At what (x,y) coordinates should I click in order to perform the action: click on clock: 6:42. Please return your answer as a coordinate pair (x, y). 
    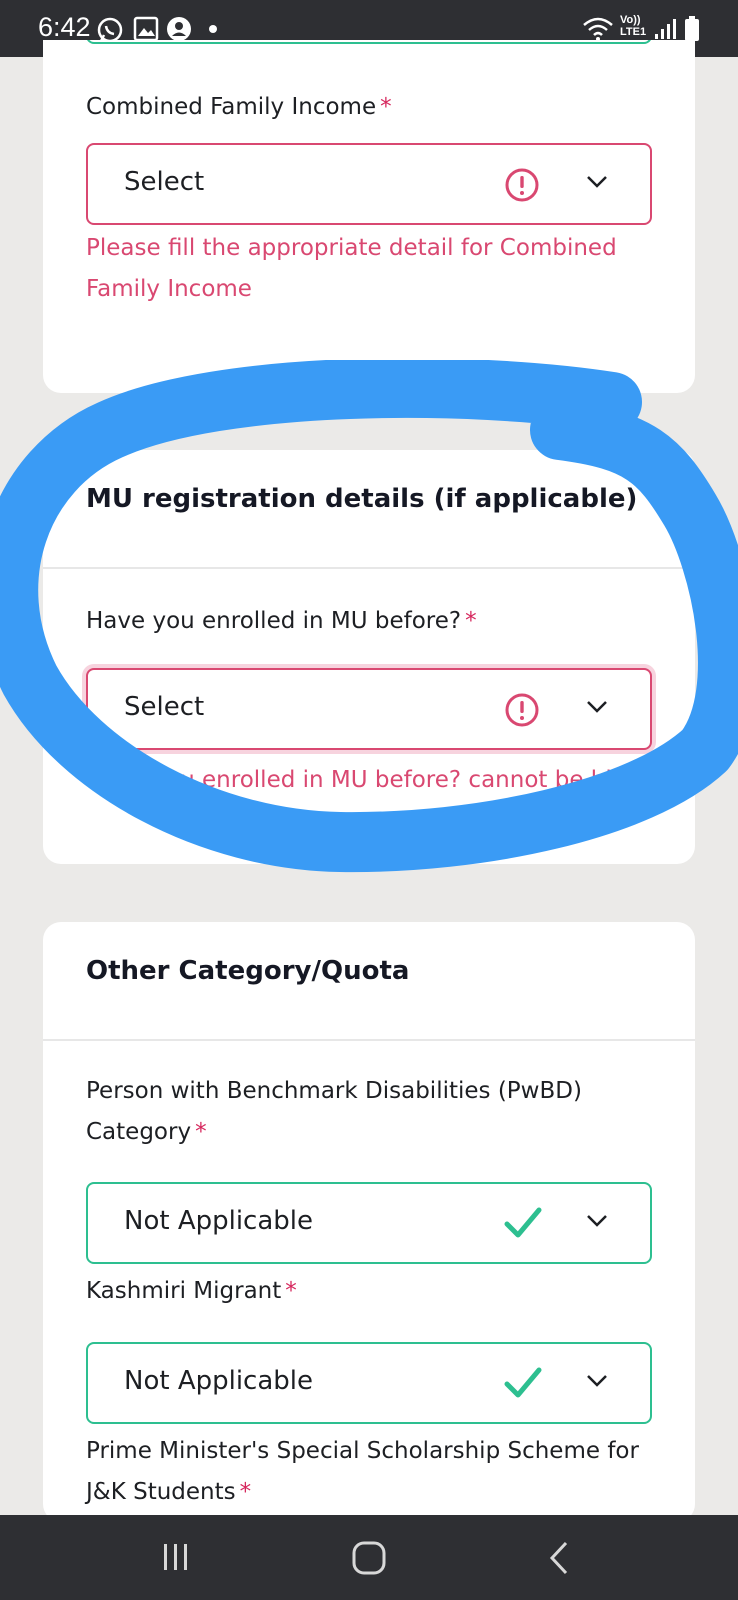
    Looking at the image, I should click on (64, 27).